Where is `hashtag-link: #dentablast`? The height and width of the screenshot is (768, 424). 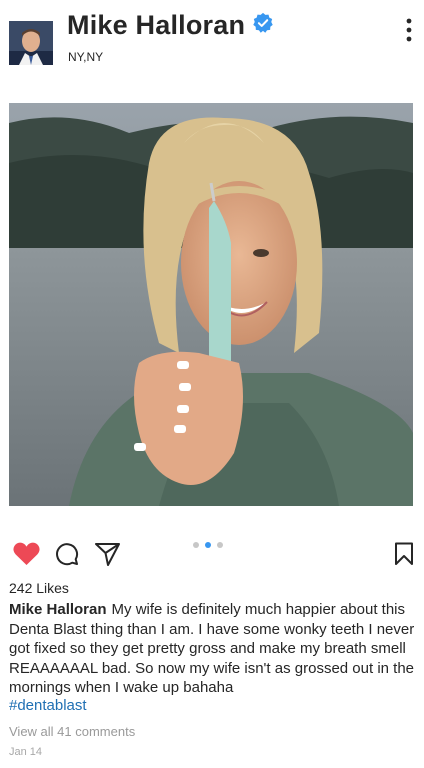 hashtag-link: #dentablast is located at coordinates (48, 705).